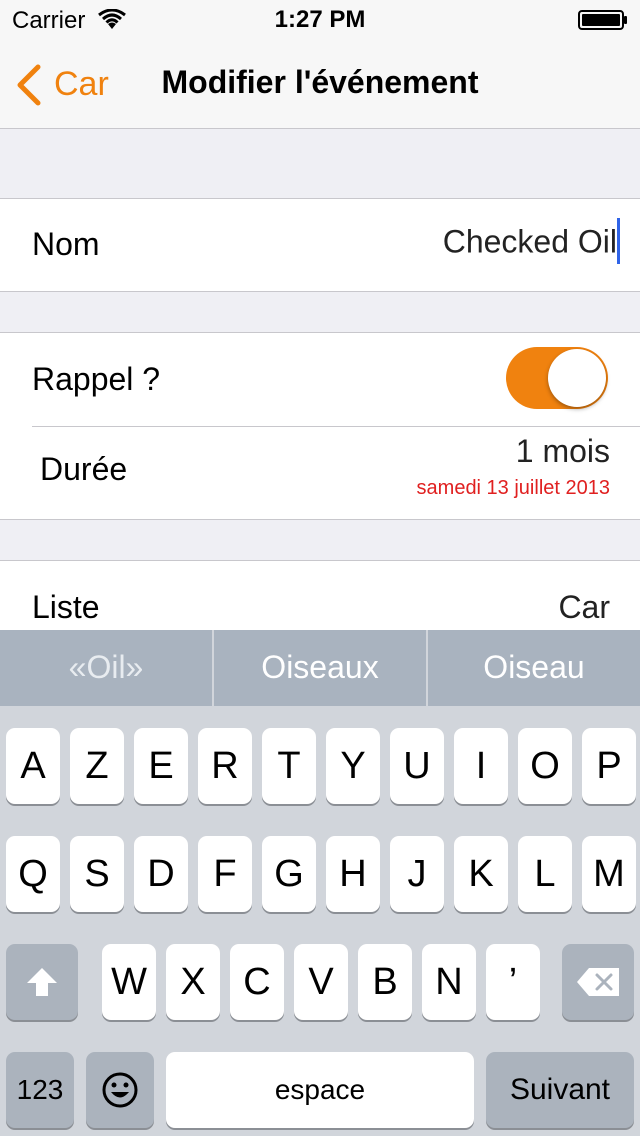 The width and height of the screenshot is (640, 1136). Describe the element at coordinates (385, 982) in the screenshot. I see `key: B` at that location.